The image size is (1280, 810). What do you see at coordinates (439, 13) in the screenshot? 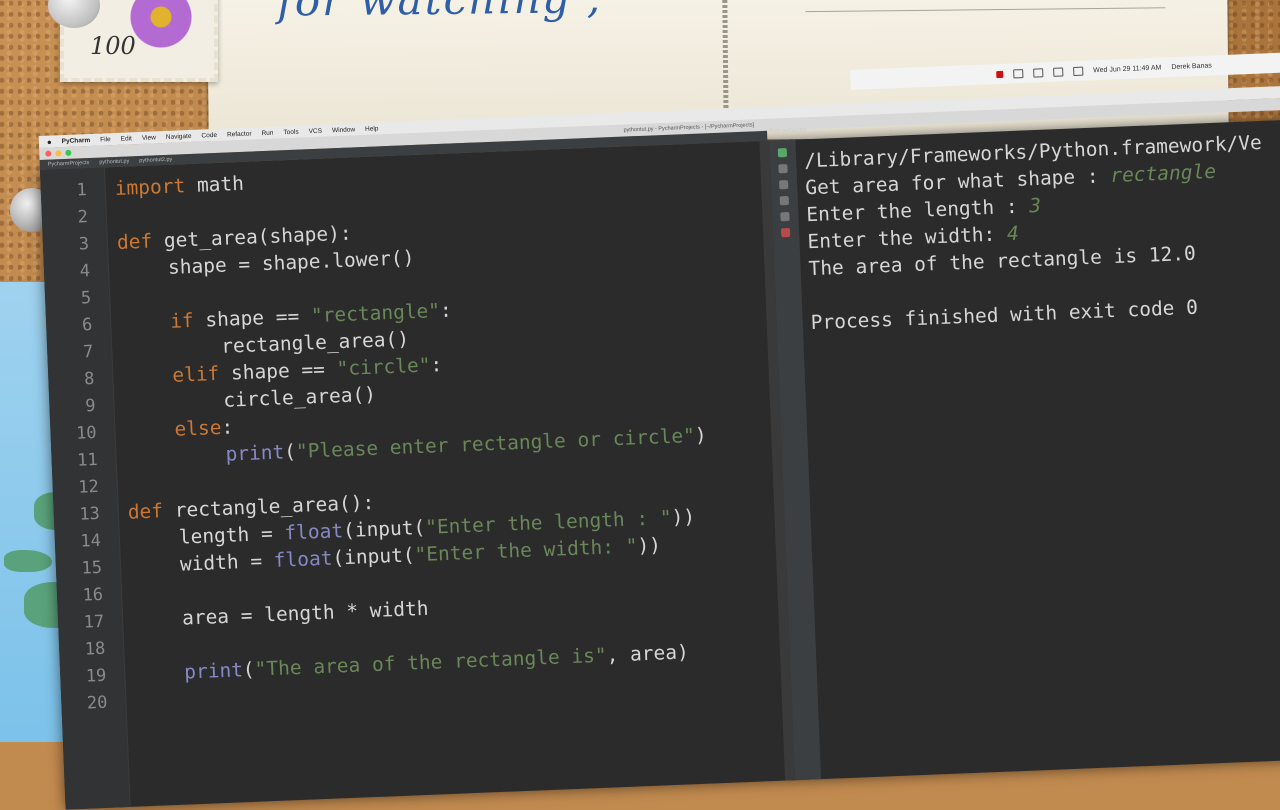
I see `postcard-handwriting: for watching ,` at bounding box center [439, 13].